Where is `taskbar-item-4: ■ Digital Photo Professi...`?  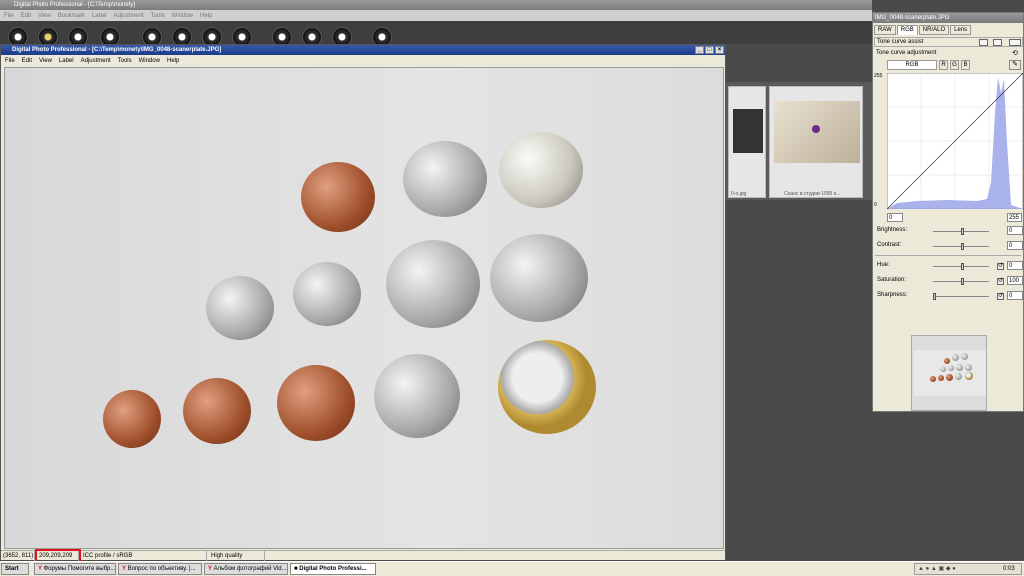
taskbar-item-4: ■ Digital Photo Professi... is located at coordinates (333, 569).